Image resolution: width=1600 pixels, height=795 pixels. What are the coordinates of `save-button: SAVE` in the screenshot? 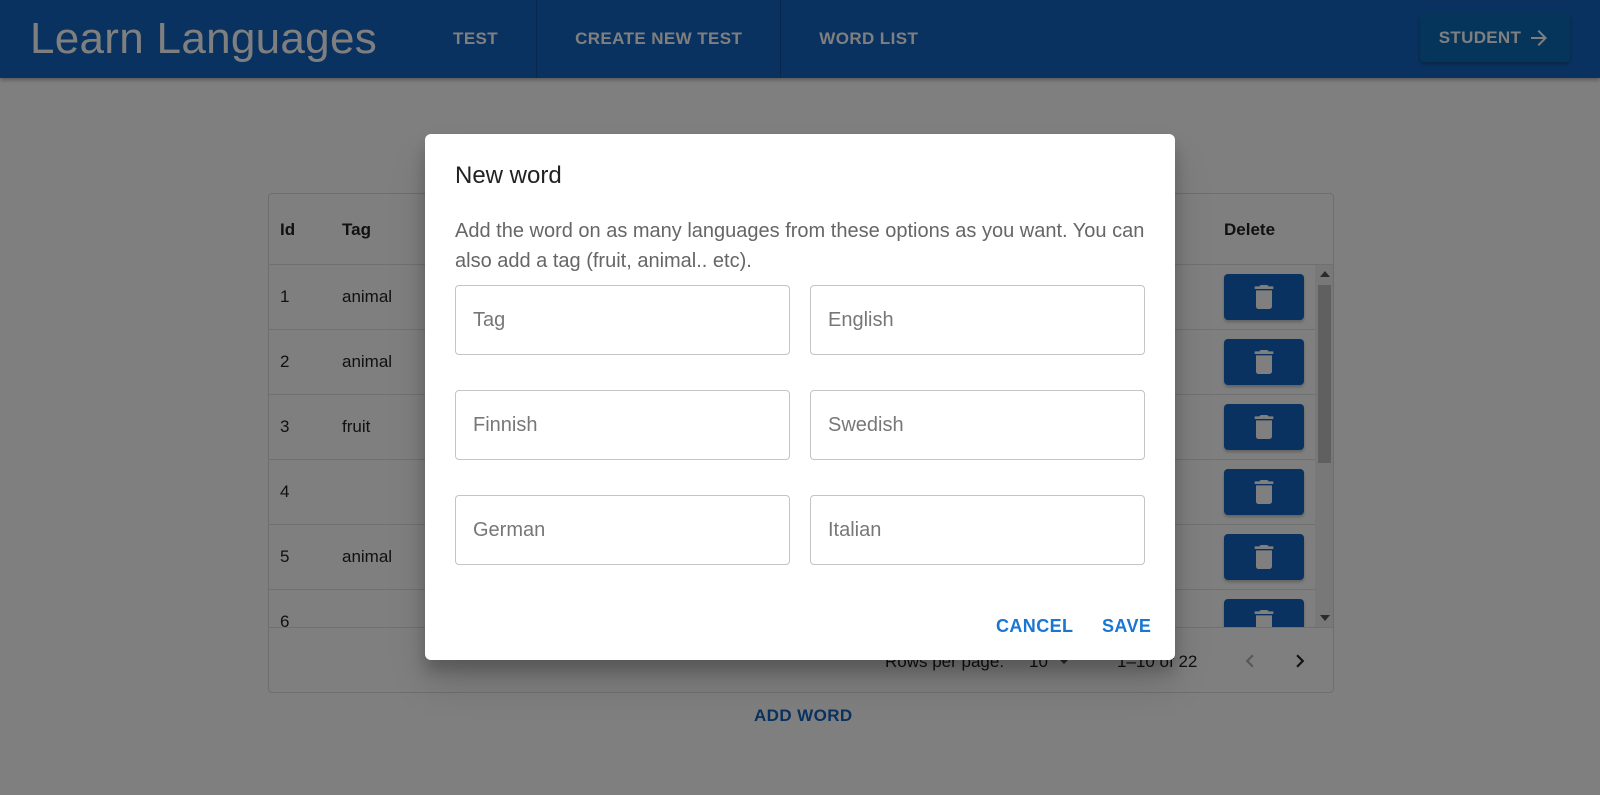 It's located at (1126, 626).